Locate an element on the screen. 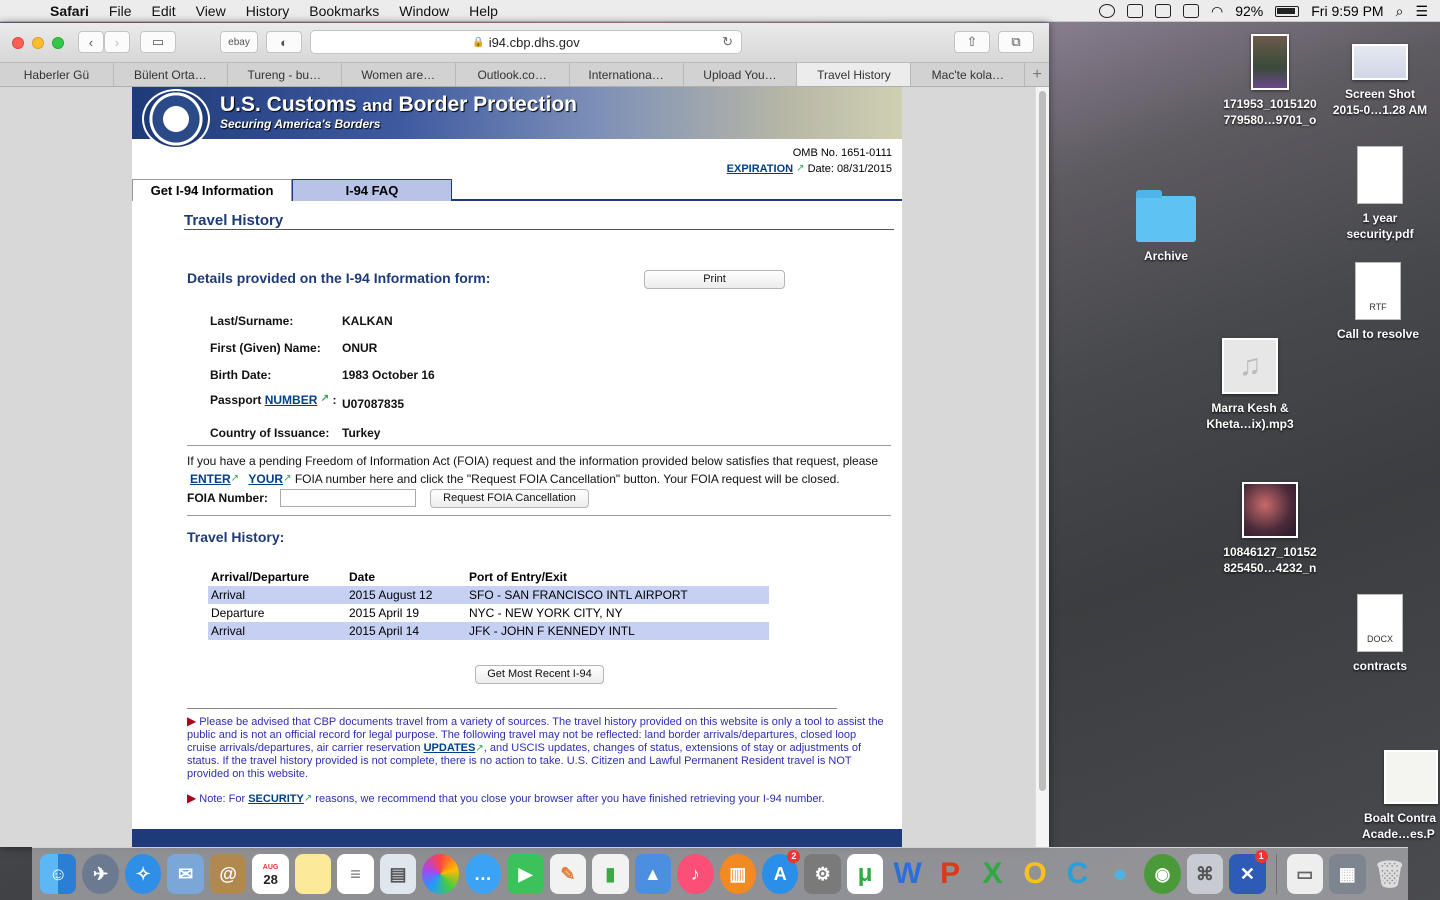 Image resolution: width=1440 pixels, height=900 pixels. passport-number-link: NUMBER is located at coordinates (291, 400).